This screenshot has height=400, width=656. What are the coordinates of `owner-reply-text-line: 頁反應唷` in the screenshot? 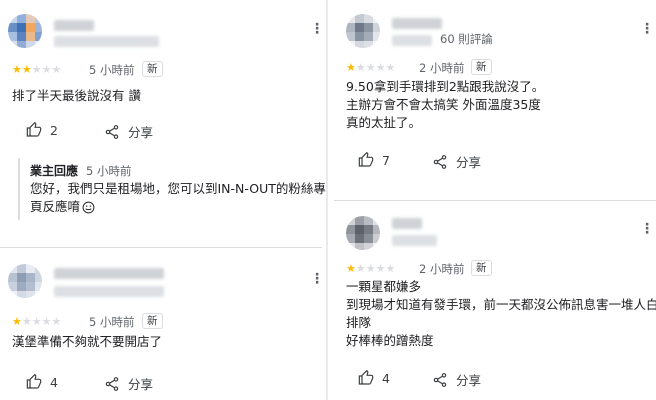 It's located at (62, 207).